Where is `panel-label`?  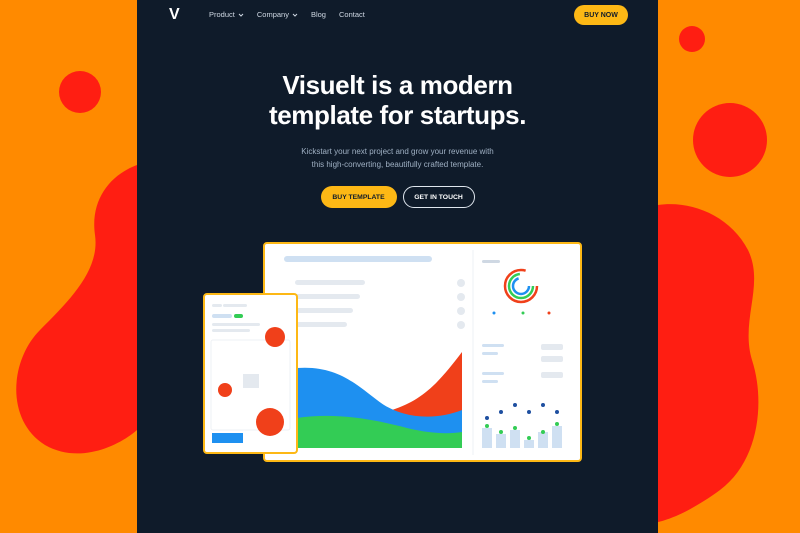
panel-label is located at coordinates (491, 261).